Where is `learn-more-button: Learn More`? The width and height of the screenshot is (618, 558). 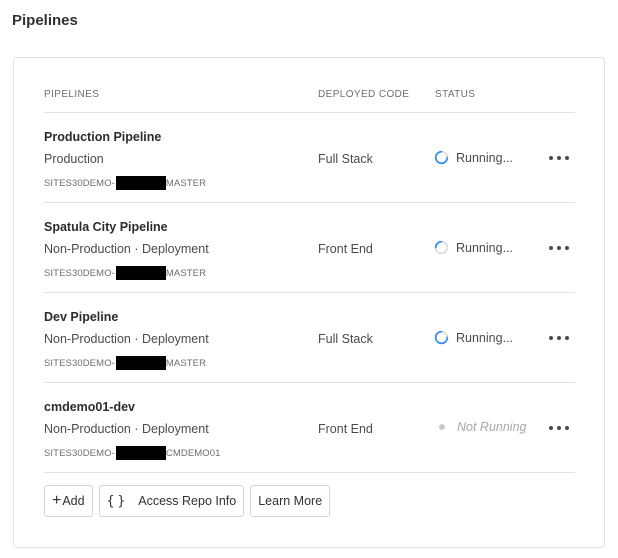 learn-more-button: Learn More is located at coordinates (290, 501).